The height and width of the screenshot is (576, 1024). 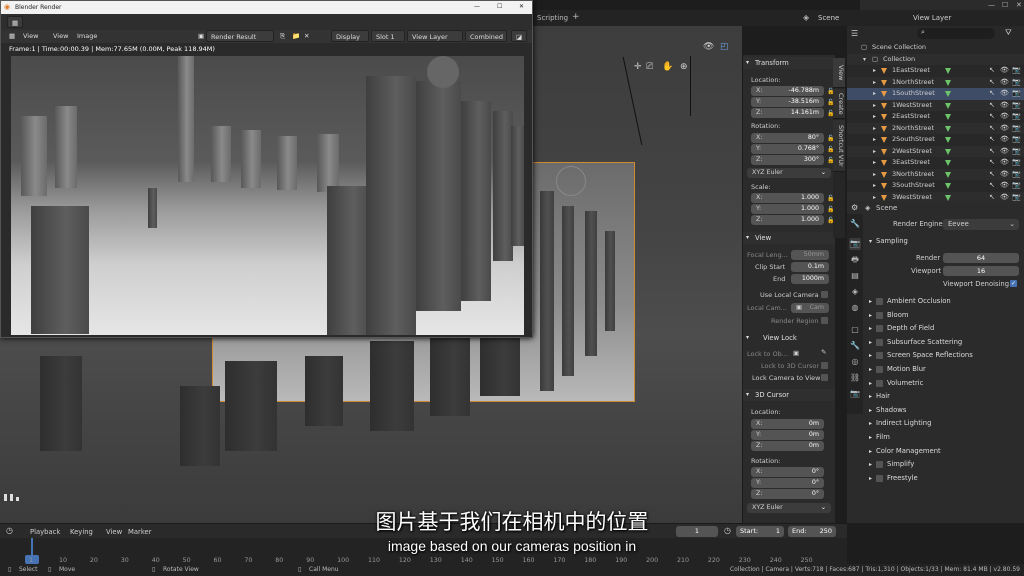 What do you see at coordinates (855, 276) in the screenshot?
I see `view-layer-tab-icon: ▤` at bounding box center [855, 276].